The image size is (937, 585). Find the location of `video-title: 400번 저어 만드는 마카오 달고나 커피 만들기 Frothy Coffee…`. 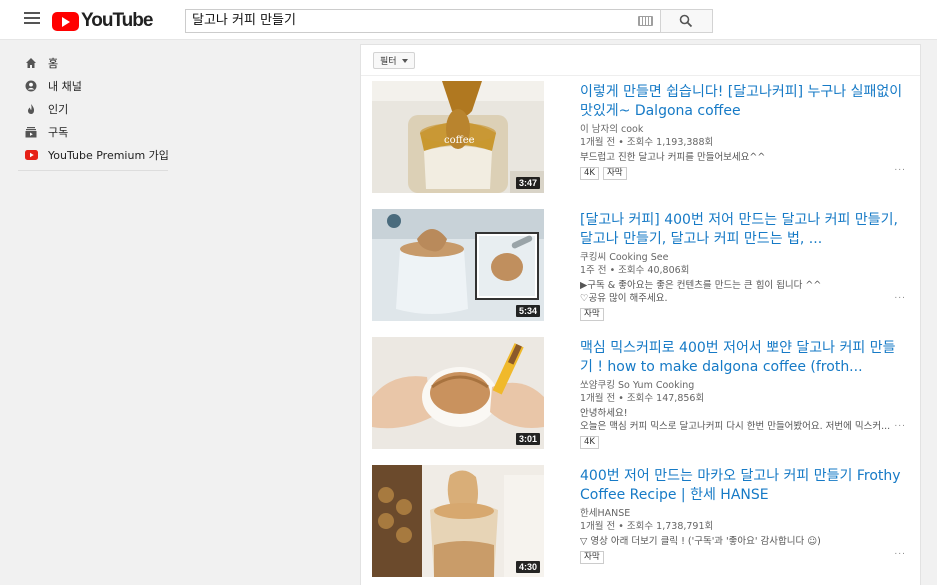

video-title: 400번 저어 만드는 마카오 달고나 커피 만들기 Frothy Coffee… is located at coordinates (742, 486).